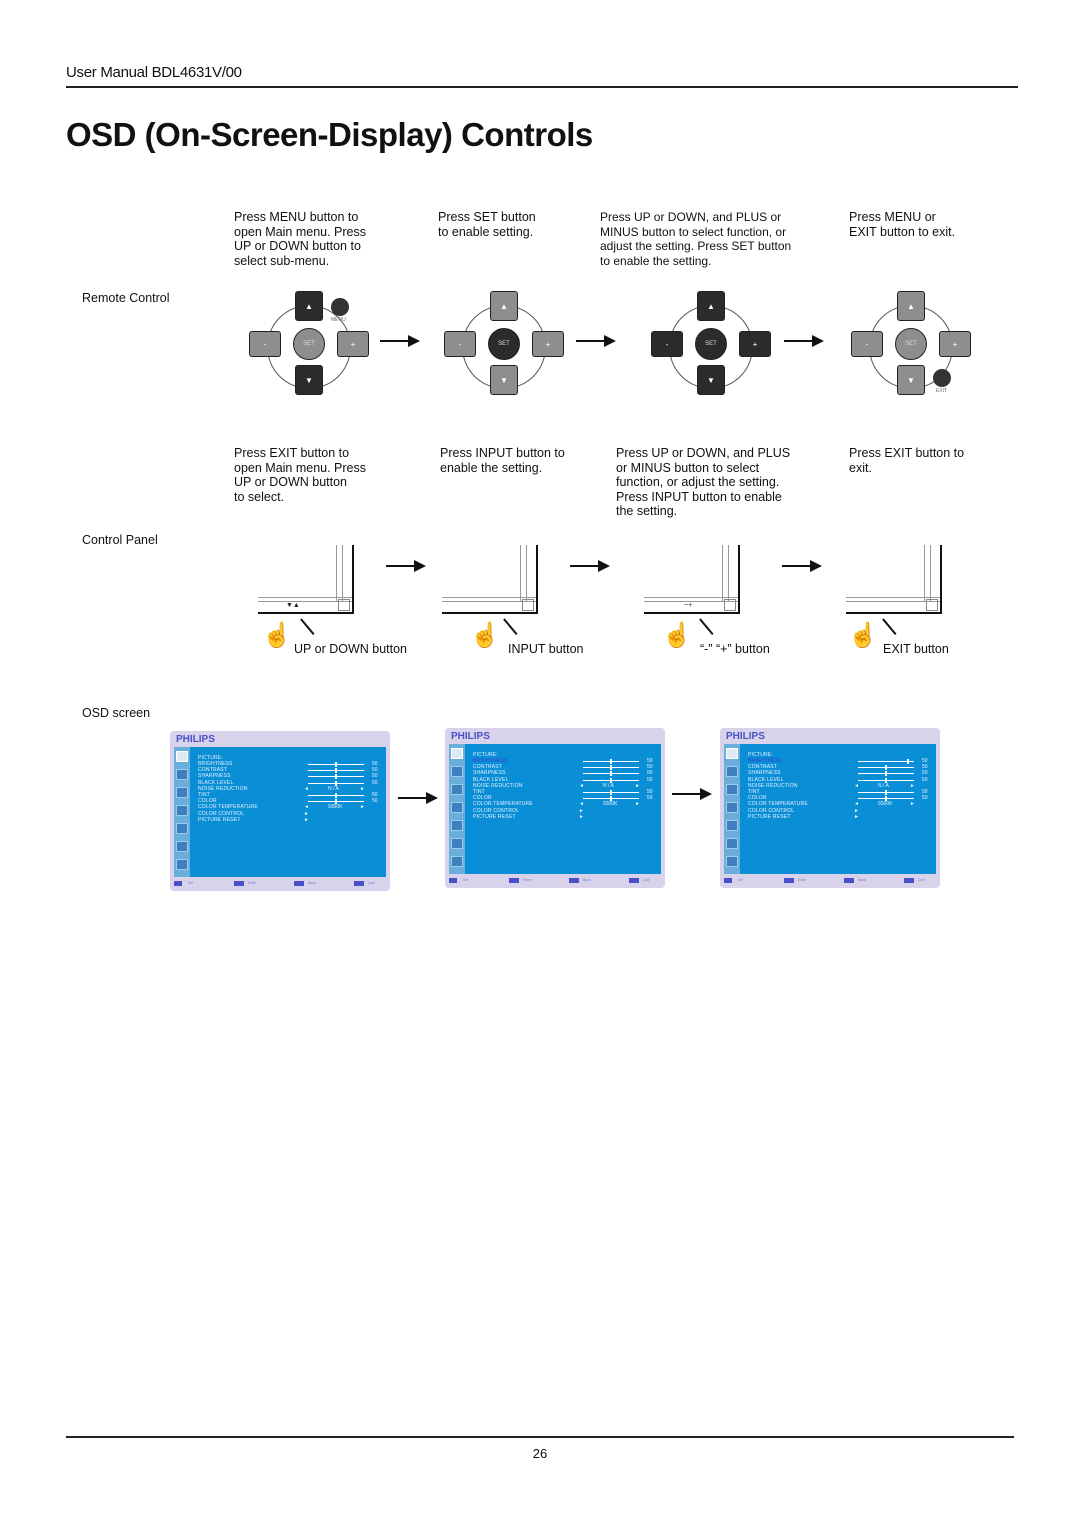 The width and height of the screenshot is (1080, 1528). Describe the element at coordinates (886, 761) in the screenshot. I see `osd-slider-track` at that location.